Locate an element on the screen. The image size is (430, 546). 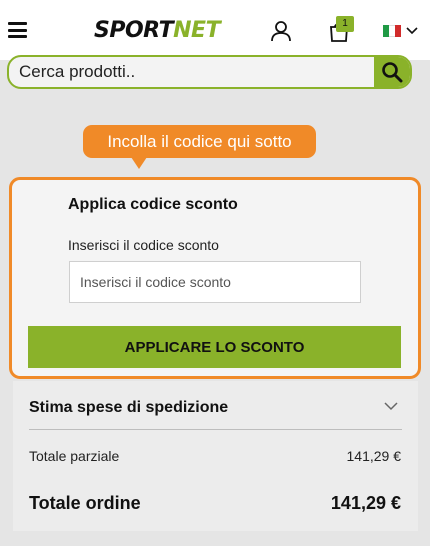
coupon-code-input is located at coordinates (215, 282).